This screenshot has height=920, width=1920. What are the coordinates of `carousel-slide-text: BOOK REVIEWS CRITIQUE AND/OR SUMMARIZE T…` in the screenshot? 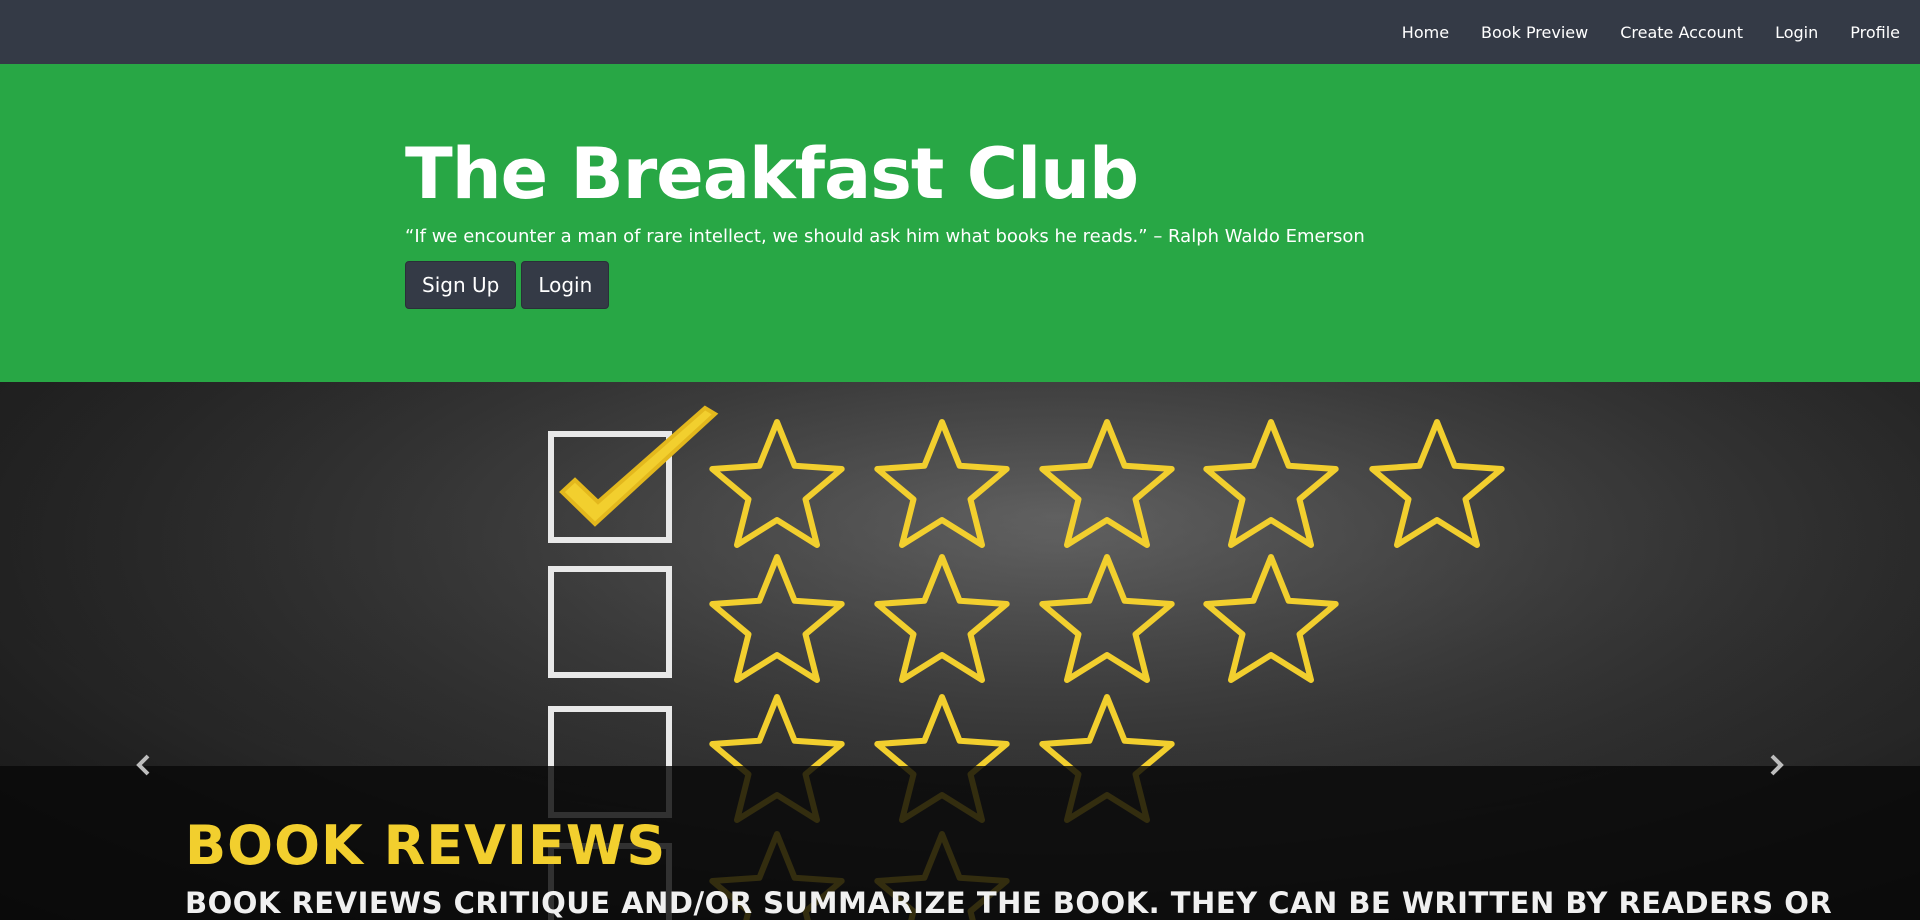 It's located at (1009, 903).